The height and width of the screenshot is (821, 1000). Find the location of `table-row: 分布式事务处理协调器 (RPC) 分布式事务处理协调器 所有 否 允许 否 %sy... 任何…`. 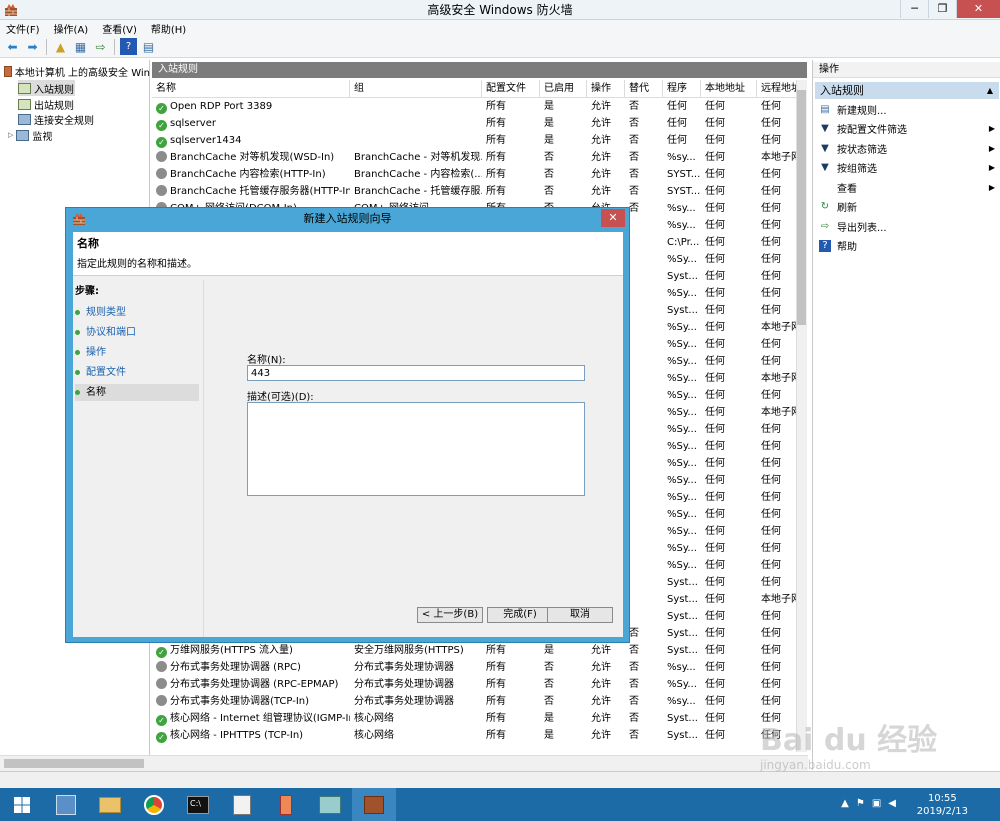

table-row: 分布式事务处理协调器 (RPC) 分布式事务处理协调器 所有 否 允许 否 %sy... 任何… is located at coordinates (472, 667).